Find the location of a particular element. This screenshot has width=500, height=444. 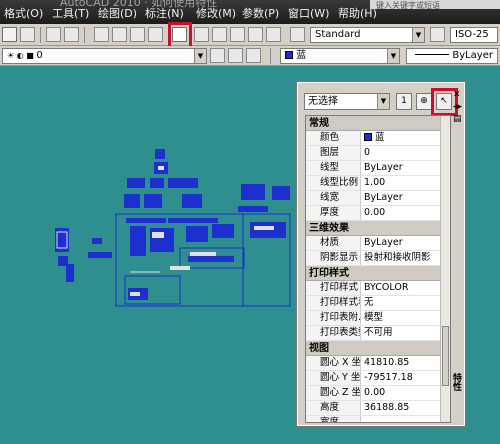

menu-parametric: 参数(P) is located at coordinates (260, 13).